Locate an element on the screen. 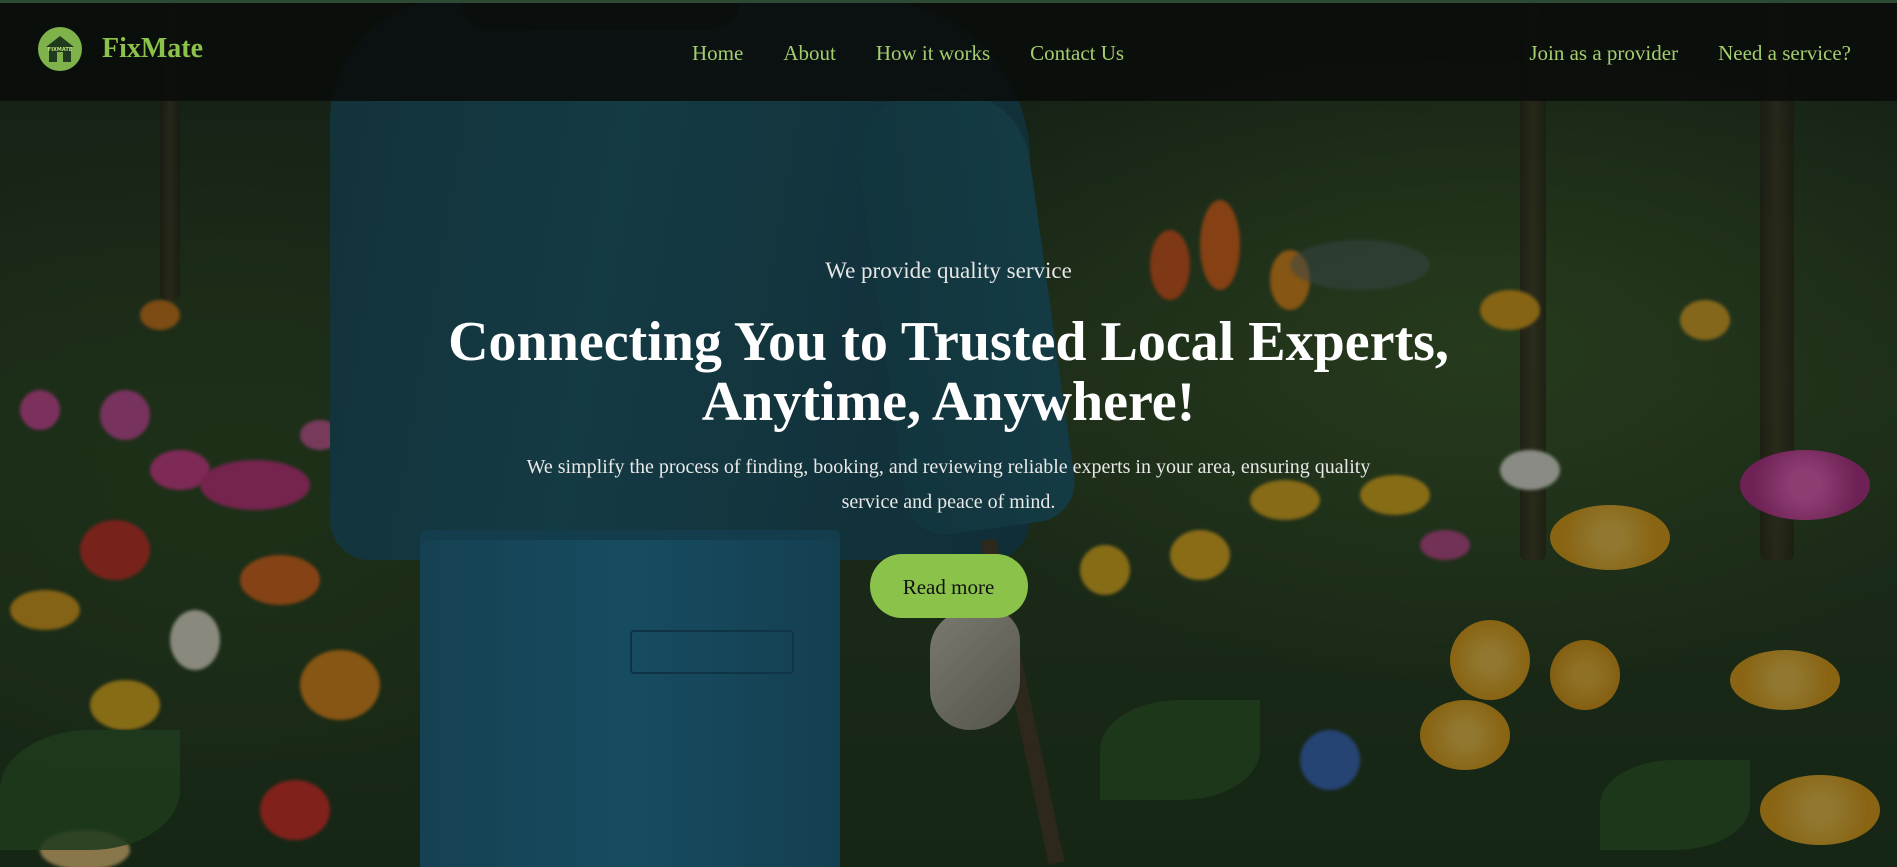  hero-tagline: We provide quality service is located at coordinates (948, 270).